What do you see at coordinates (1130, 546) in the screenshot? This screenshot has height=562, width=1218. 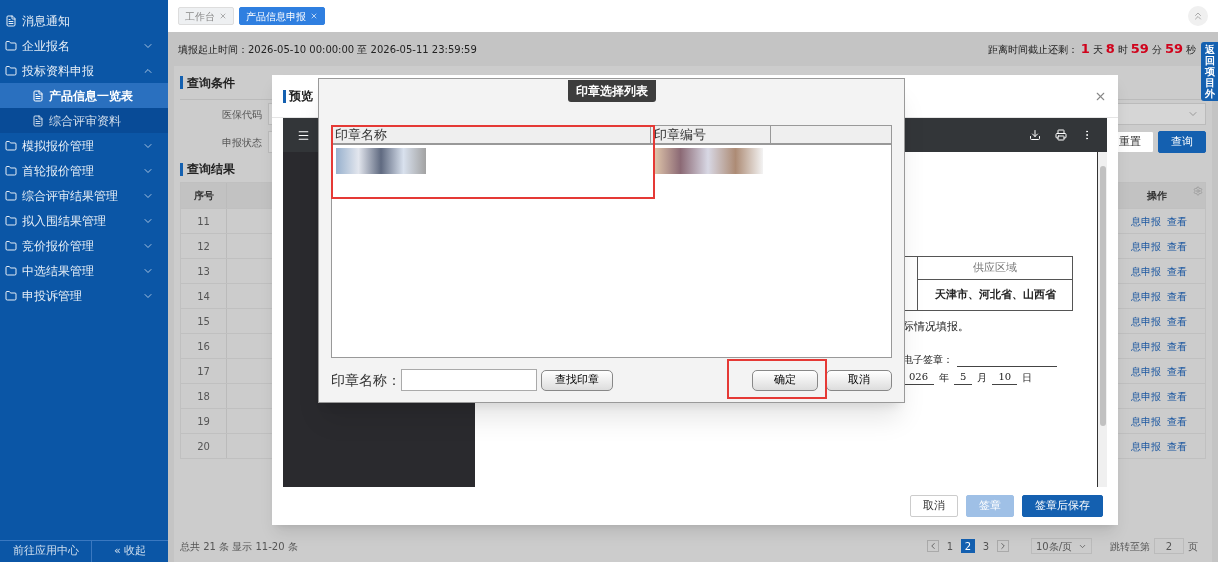 I see `jump-label: 跳转至第` at bounding box center [1130, 546].